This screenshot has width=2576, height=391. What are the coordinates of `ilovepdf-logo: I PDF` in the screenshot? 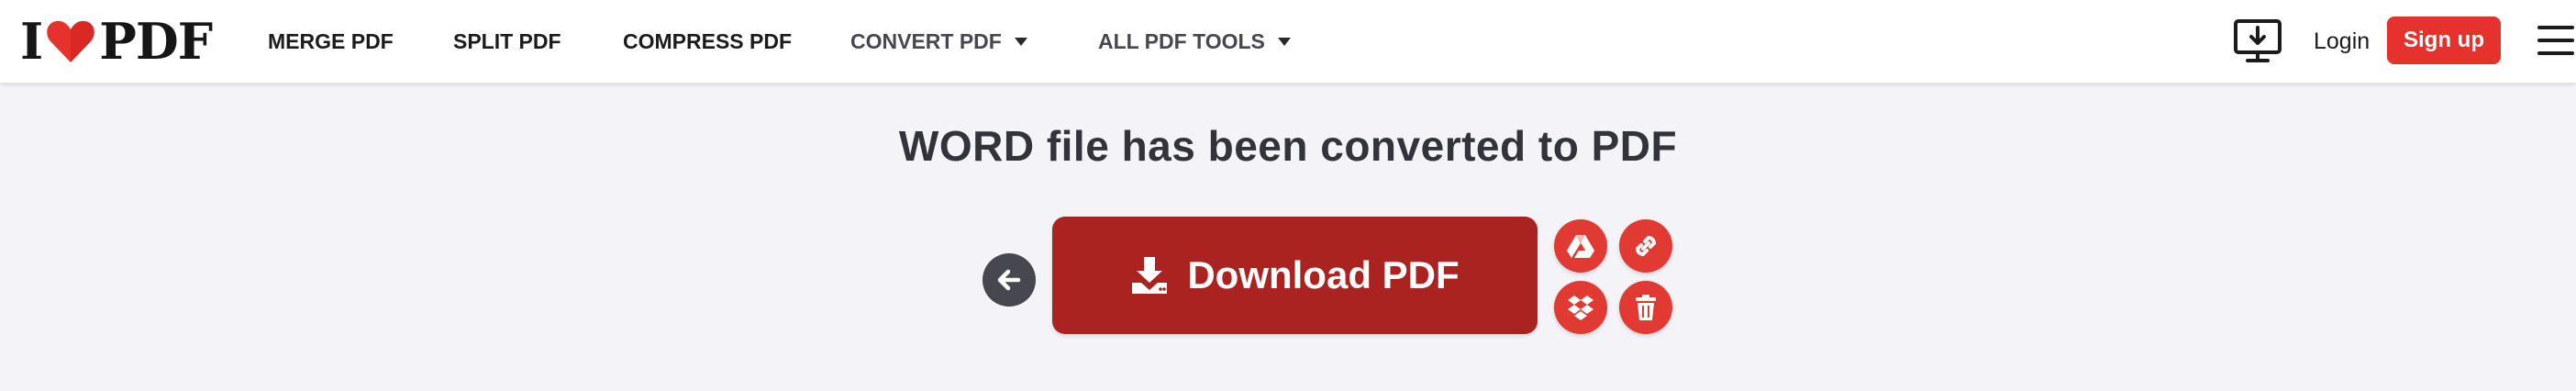 It's located at (116, 42).